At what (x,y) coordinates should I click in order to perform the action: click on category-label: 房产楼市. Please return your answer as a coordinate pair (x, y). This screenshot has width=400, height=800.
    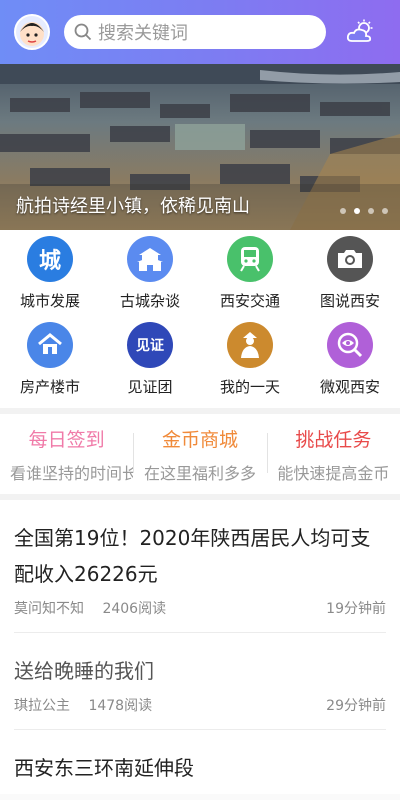
    Looking at the image, I should click on (49, 387).